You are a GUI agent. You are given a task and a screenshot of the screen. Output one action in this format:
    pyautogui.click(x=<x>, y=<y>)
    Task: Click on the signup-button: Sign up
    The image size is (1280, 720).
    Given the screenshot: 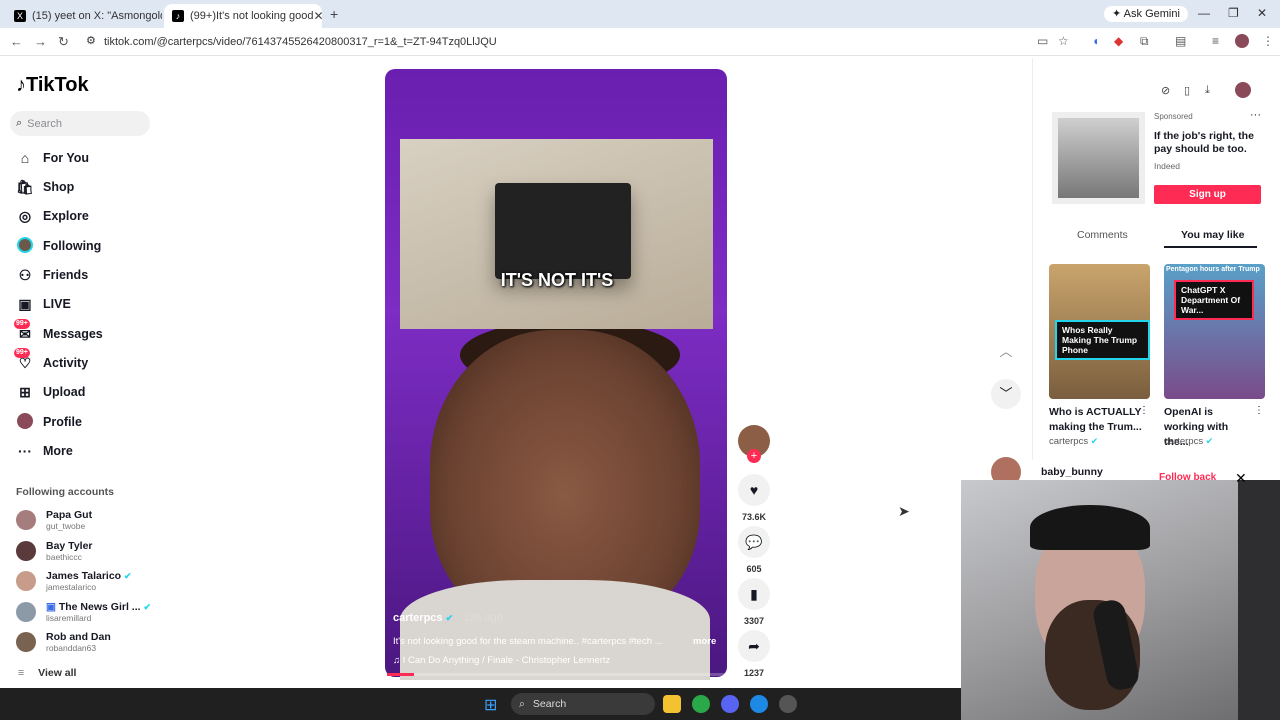 What is the action you would take?
    pyautogui.click(x=1207, y=194)
    